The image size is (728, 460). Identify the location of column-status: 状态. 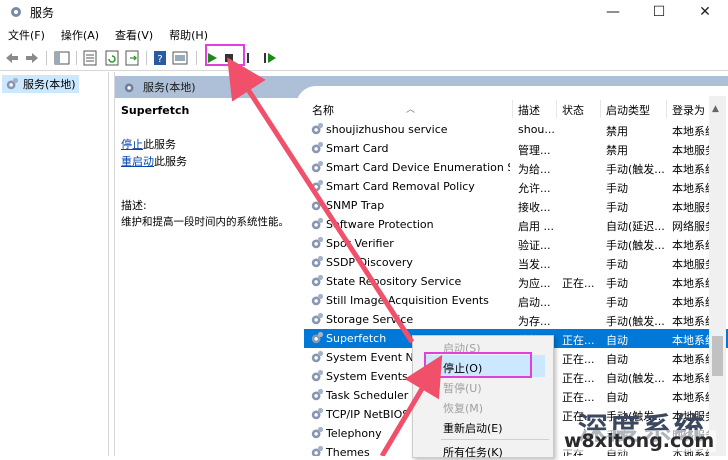
(573, 110).